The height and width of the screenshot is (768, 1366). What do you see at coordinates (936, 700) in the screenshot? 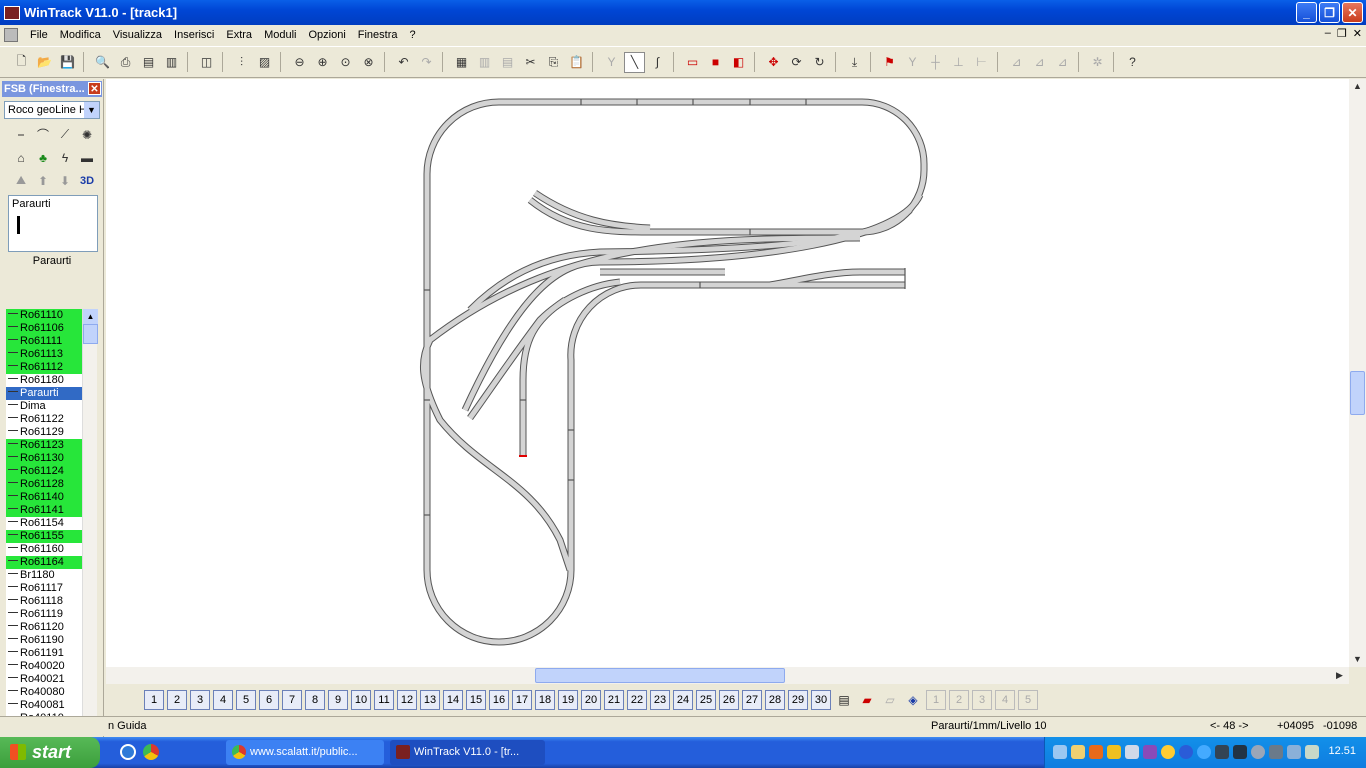
I see `module-button-1: 1` at bounding box center [936, 700].